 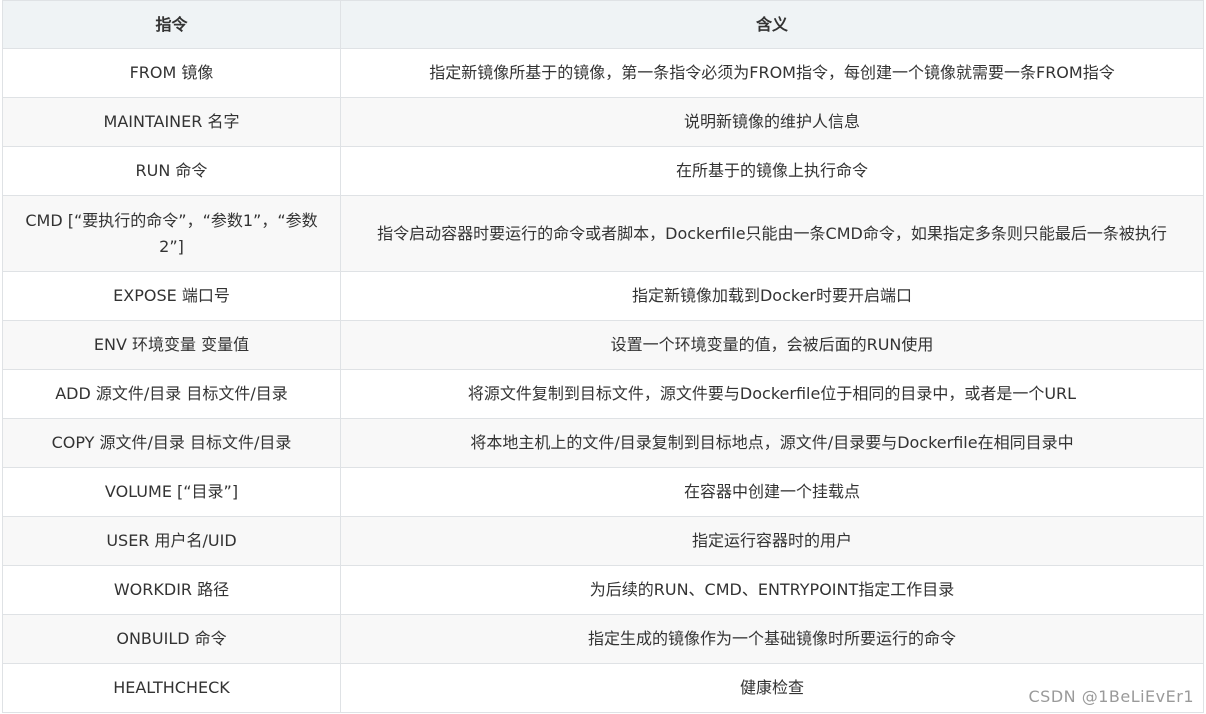 I want to click on table-row: ENV 环境变量 变量值 设置一个环境变量的值，会被后面的RUN使用, so click(x=603, y=345).